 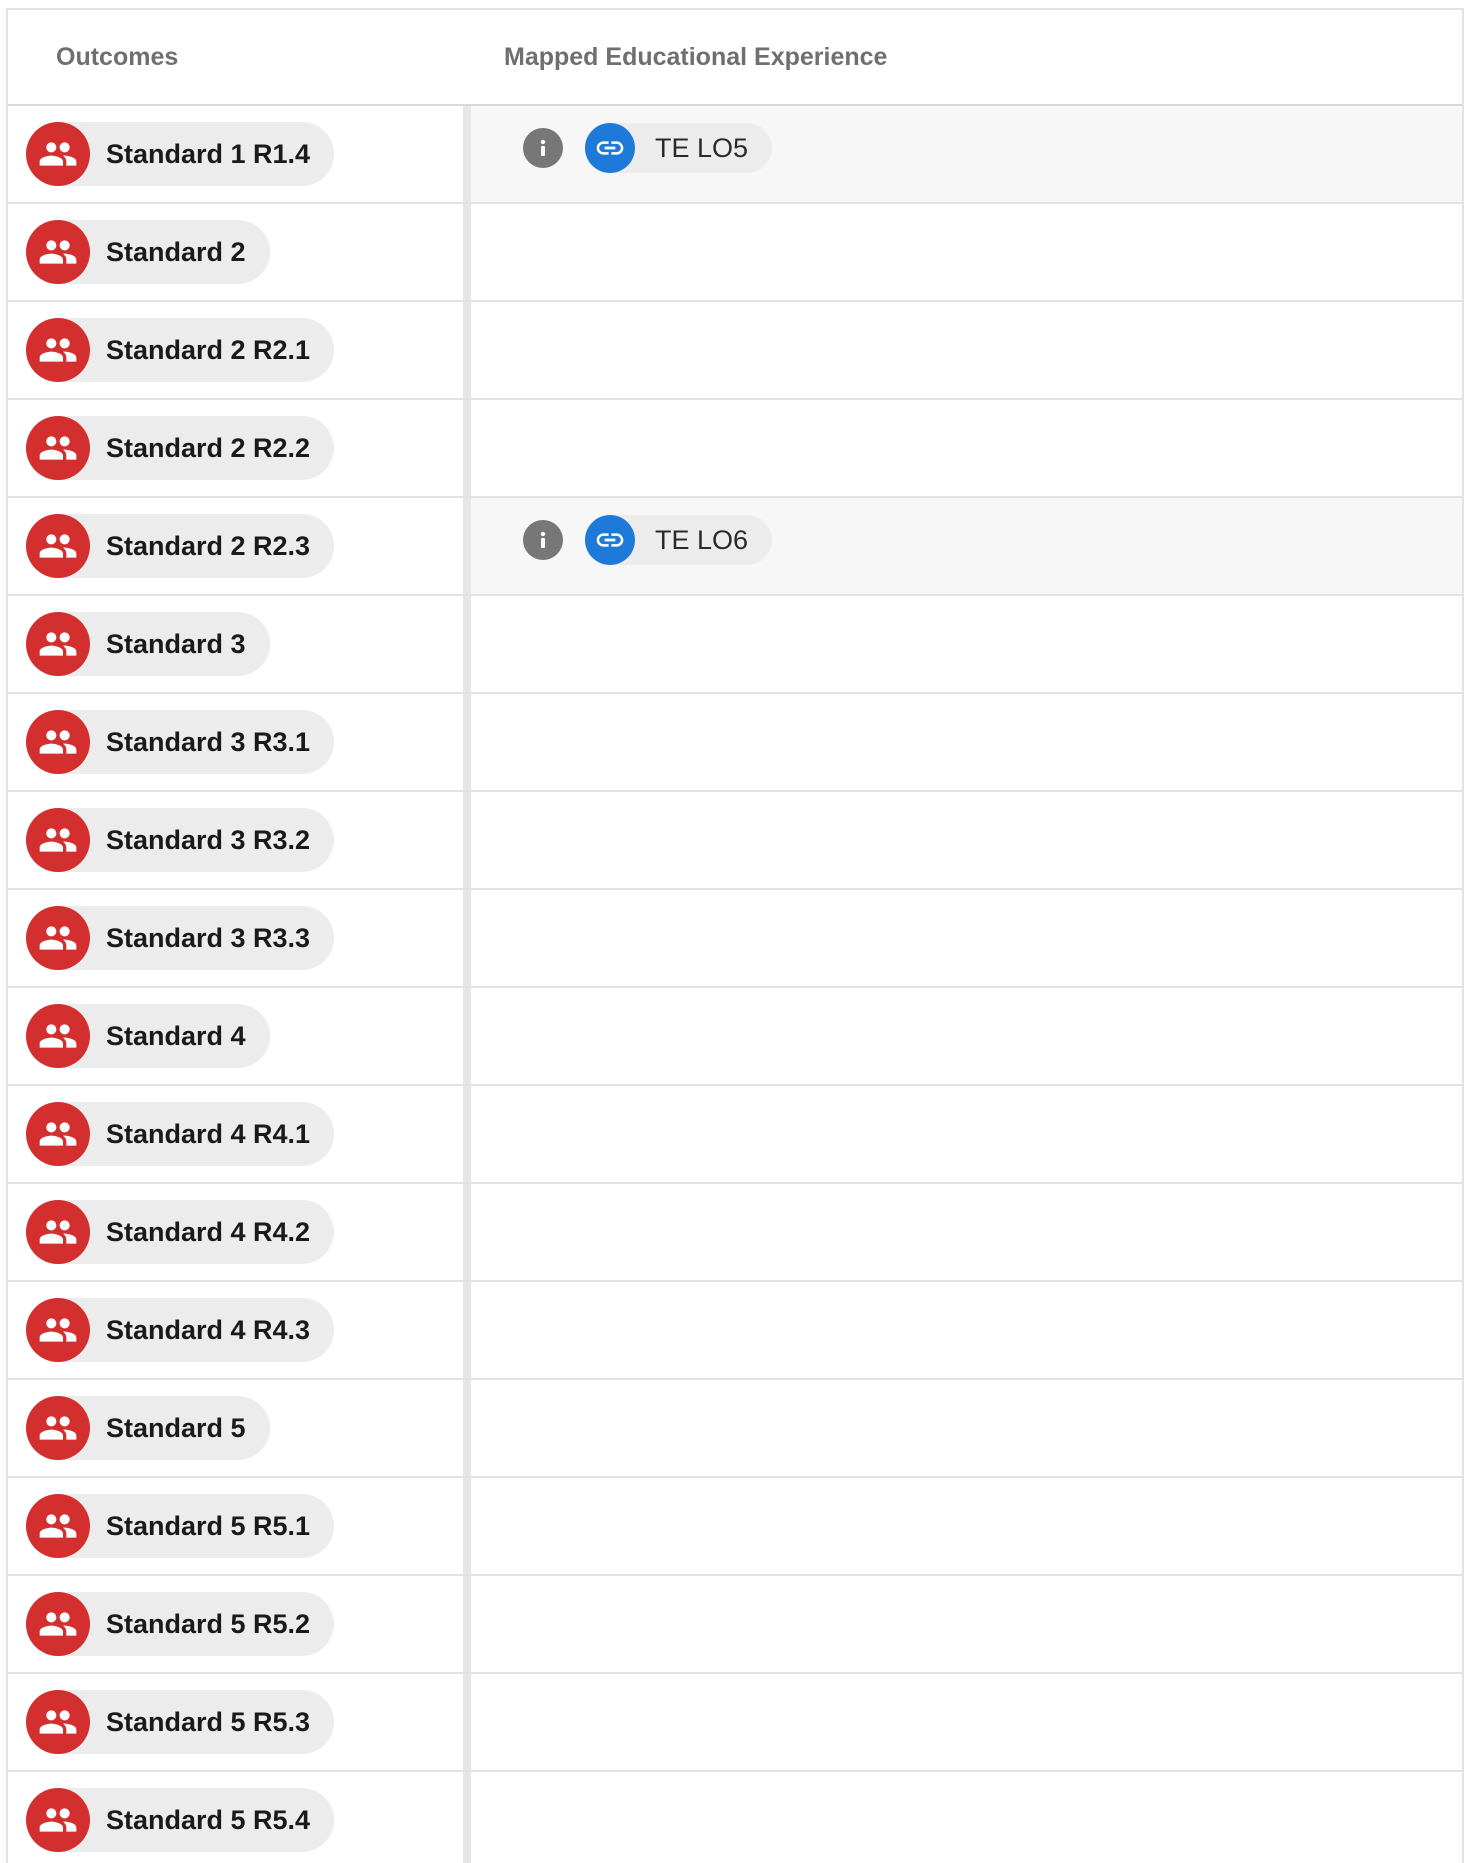 What do you see at coordinates (735, 1527) in the screenshot?
I see `table-row: Standard 5 R5.1` at bounding box center [735, 1527].